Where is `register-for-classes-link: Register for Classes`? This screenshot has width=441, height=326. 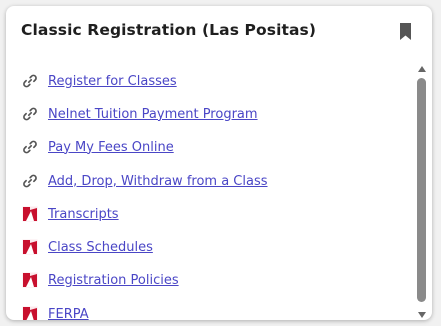 register-for-classes-link: Register for Classes is located at coordinates (112, 81).